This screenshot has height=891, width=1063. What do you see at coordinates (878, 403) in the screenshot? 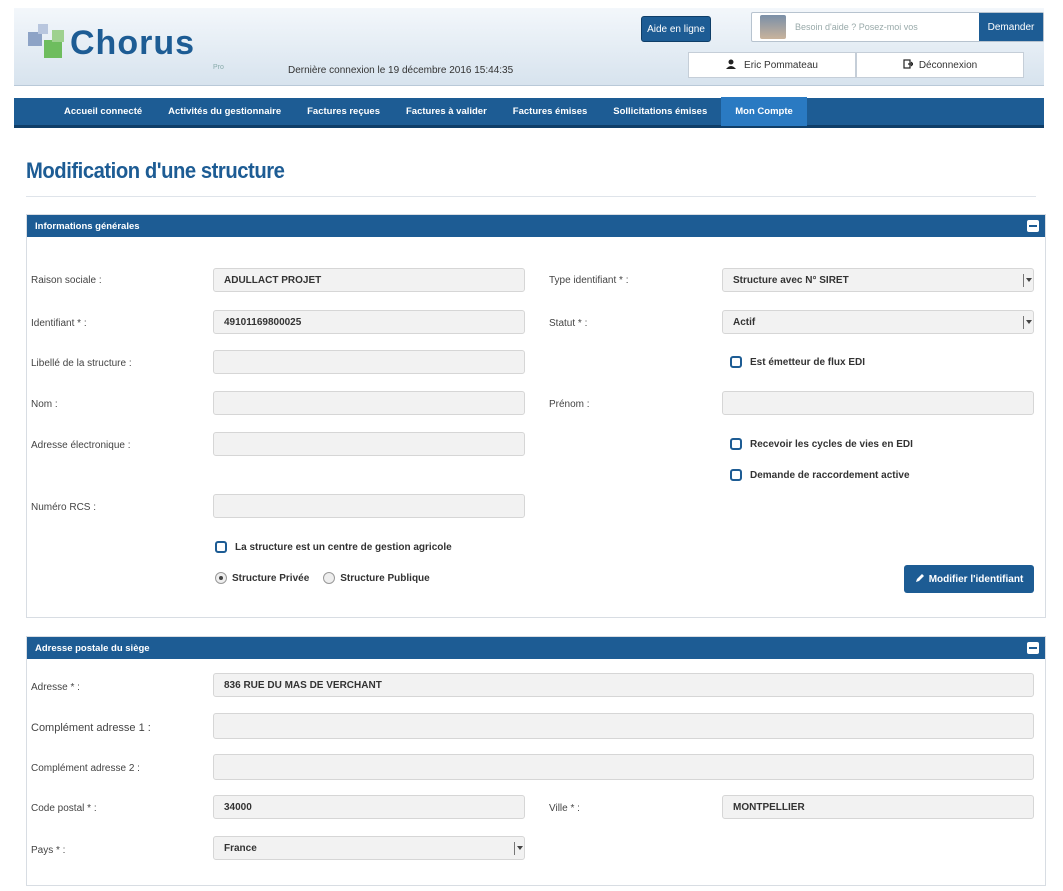
I see `prenom-field` at bounding box center [878, 403].